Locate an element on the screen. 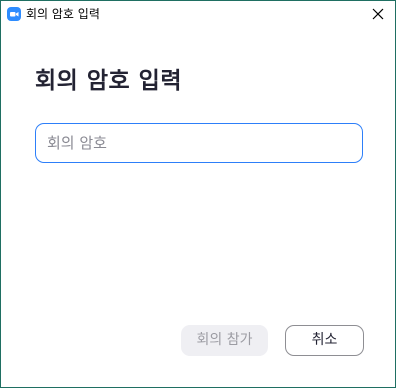 The image size is (396, 388). close-button is located at coordinates (378, 14).